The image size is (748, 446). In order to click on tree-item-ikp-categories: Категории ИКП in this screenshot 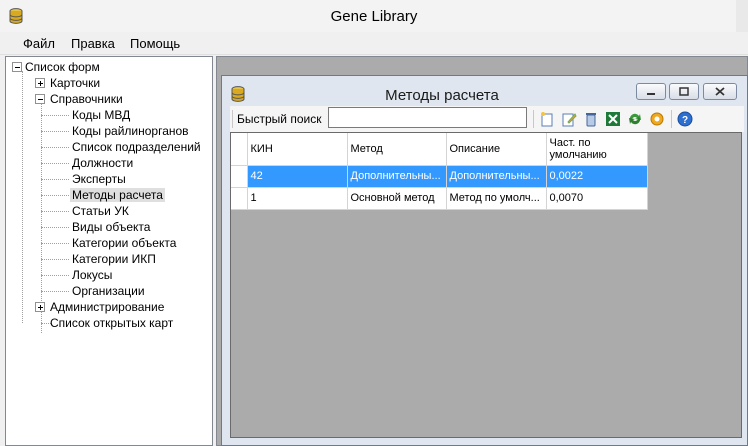, I will do `click(114, 259)`.